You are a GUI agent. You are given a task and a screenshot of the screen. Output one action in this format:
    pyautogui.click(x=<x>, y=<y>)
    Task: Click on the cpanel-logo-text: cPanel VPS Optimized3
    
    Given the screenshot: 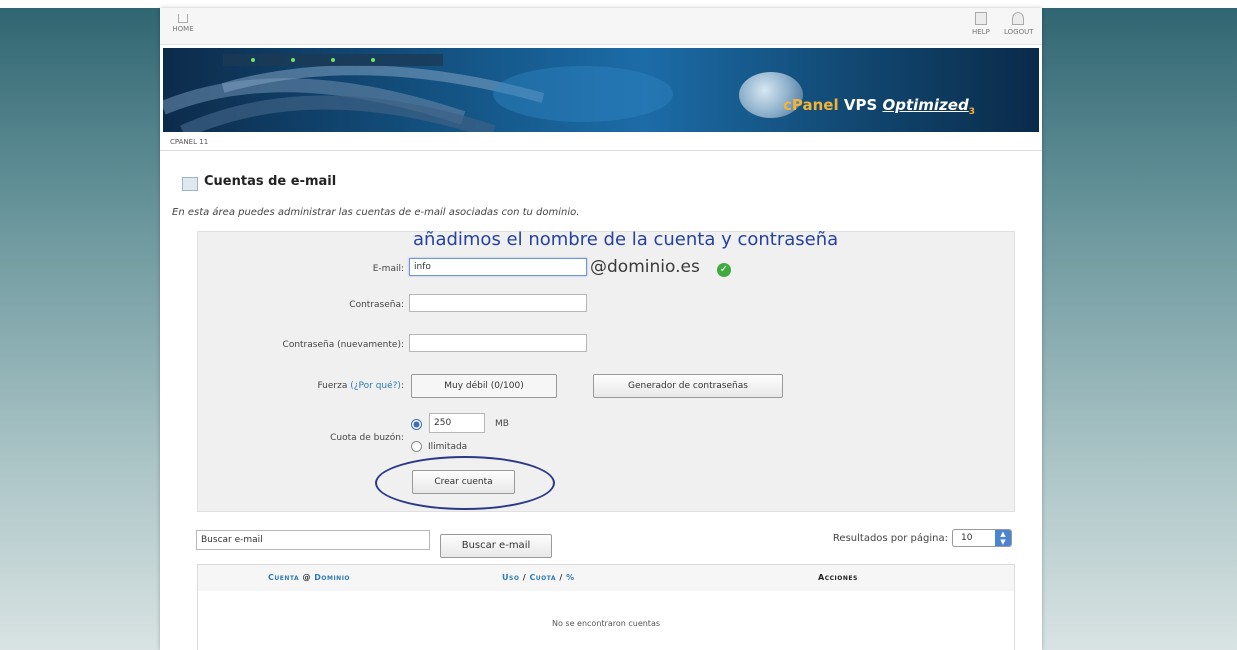 What is the action you would take?
    pyautogui.click(x=879, y=106)
    